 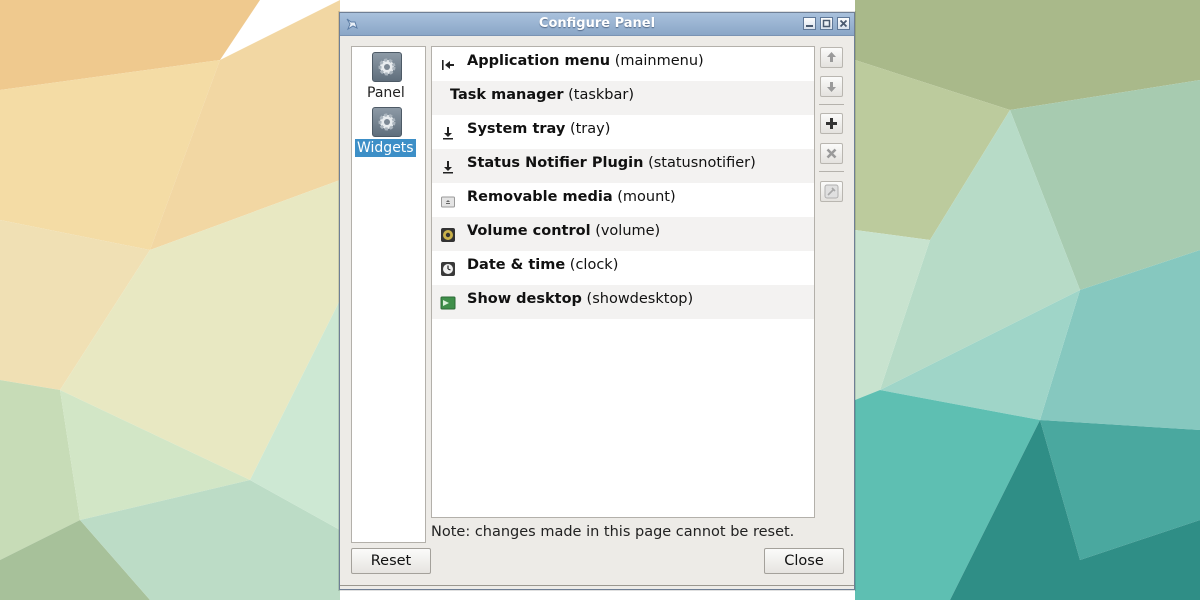 I want to click on move-down-button, so click(x=831, y=86).